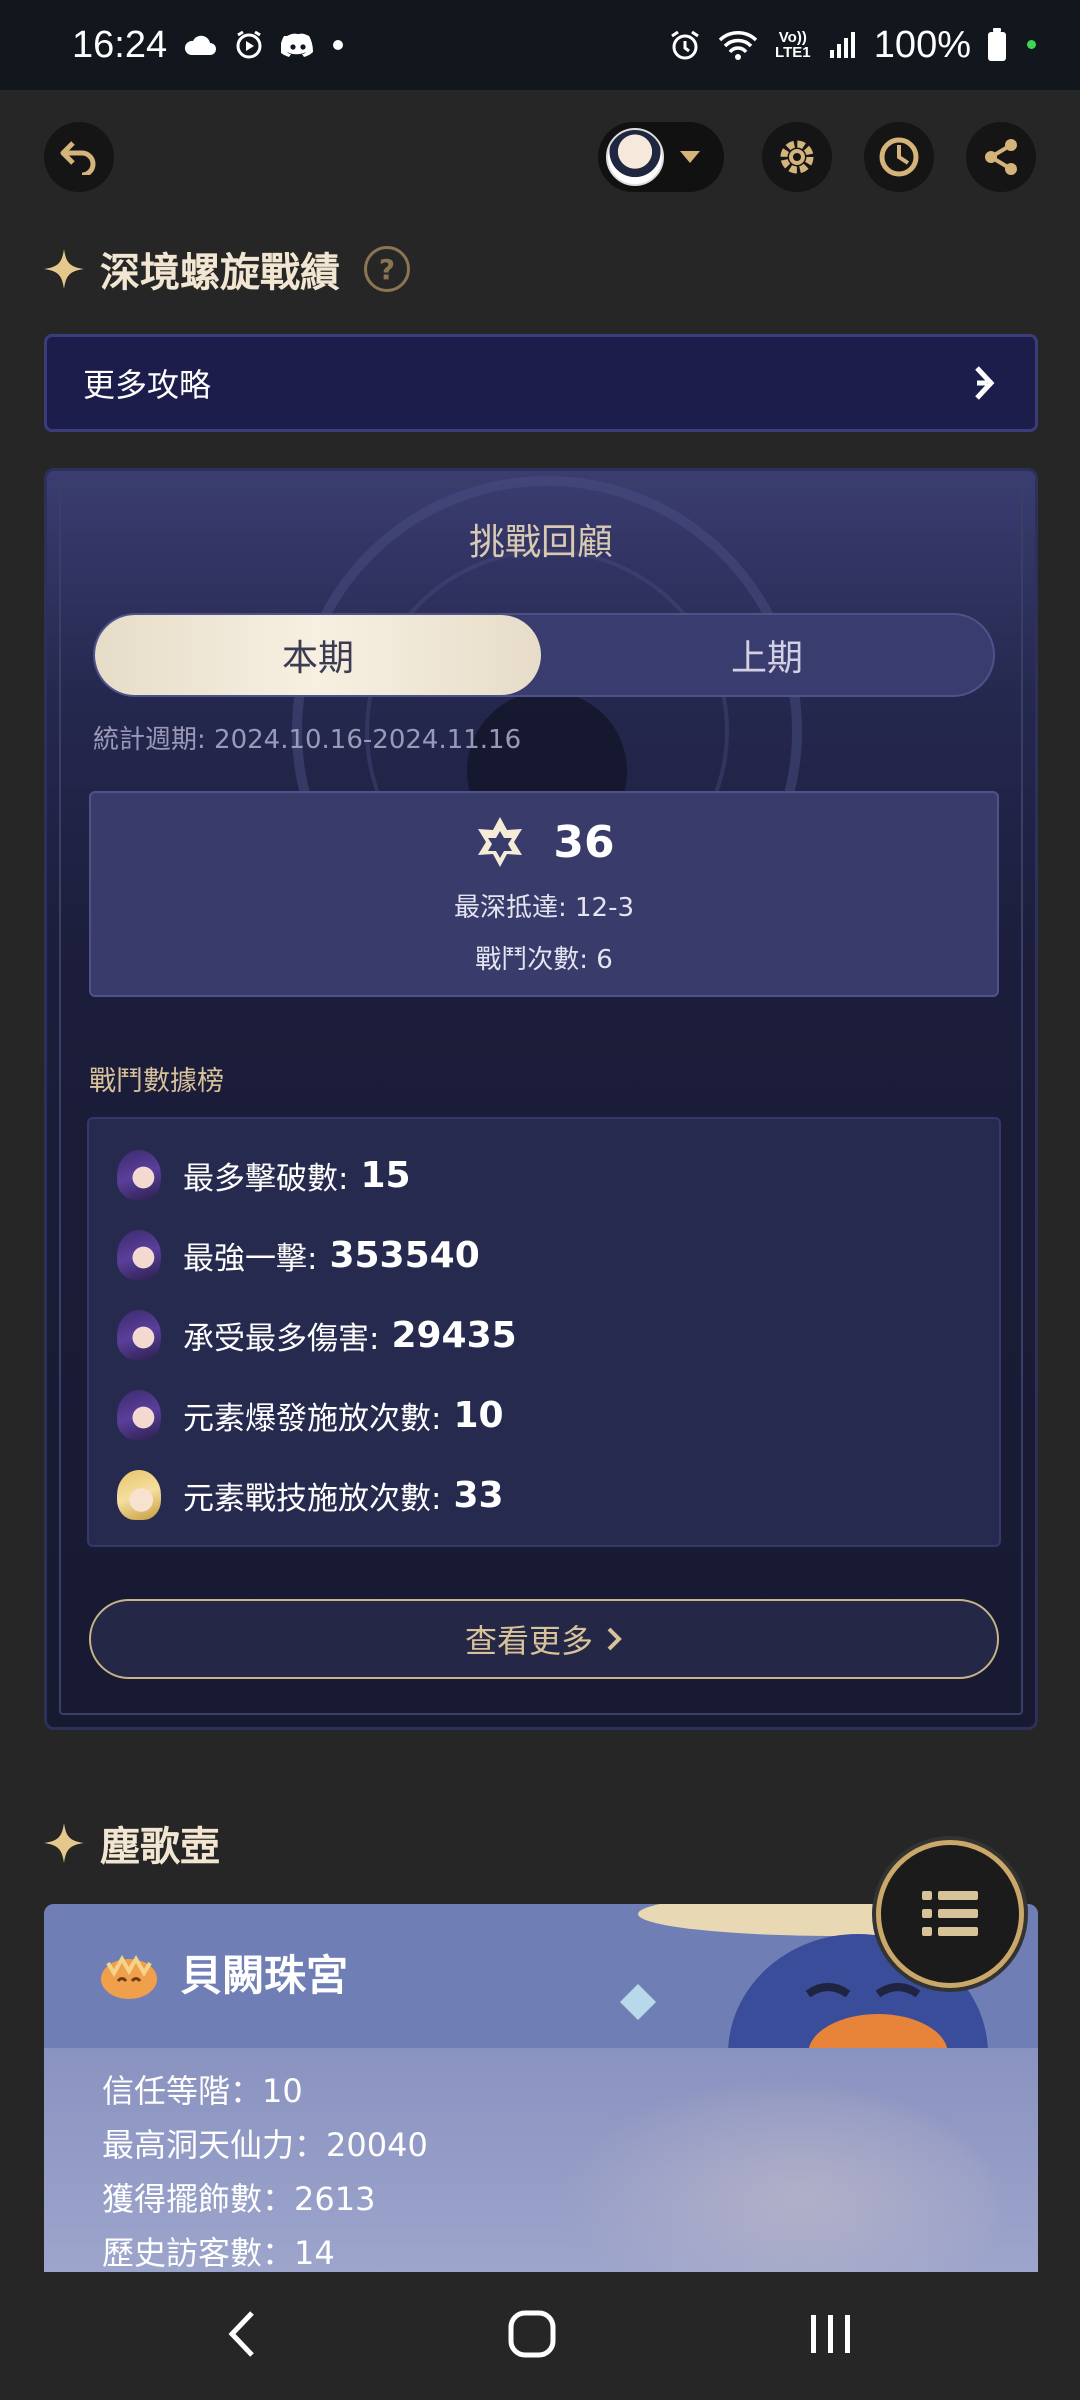 Image resolution: width=1080 pixels, height=2400 pixels. What do you see at coordinates (540, 167) in the screenshot?
I see `top-toolbar` at bounding box center [540, 167].